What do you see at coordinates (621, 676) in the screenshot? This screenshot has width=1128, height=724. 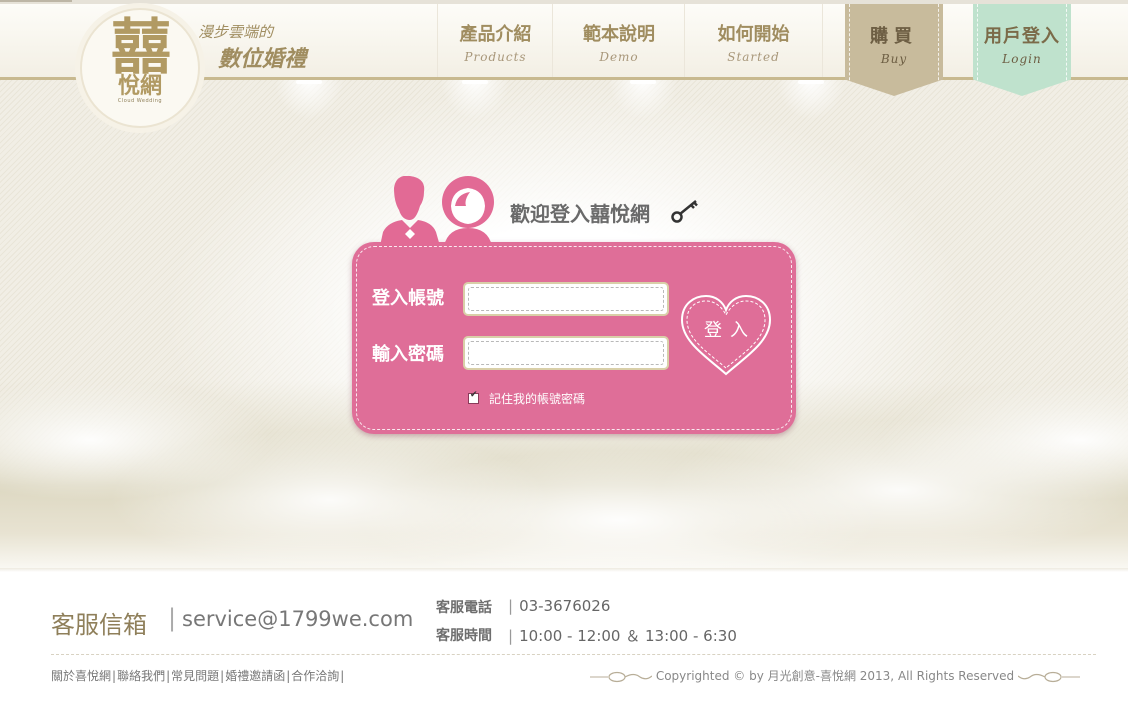 I see `left-ornament-icon` at bounding box center [621, 676].